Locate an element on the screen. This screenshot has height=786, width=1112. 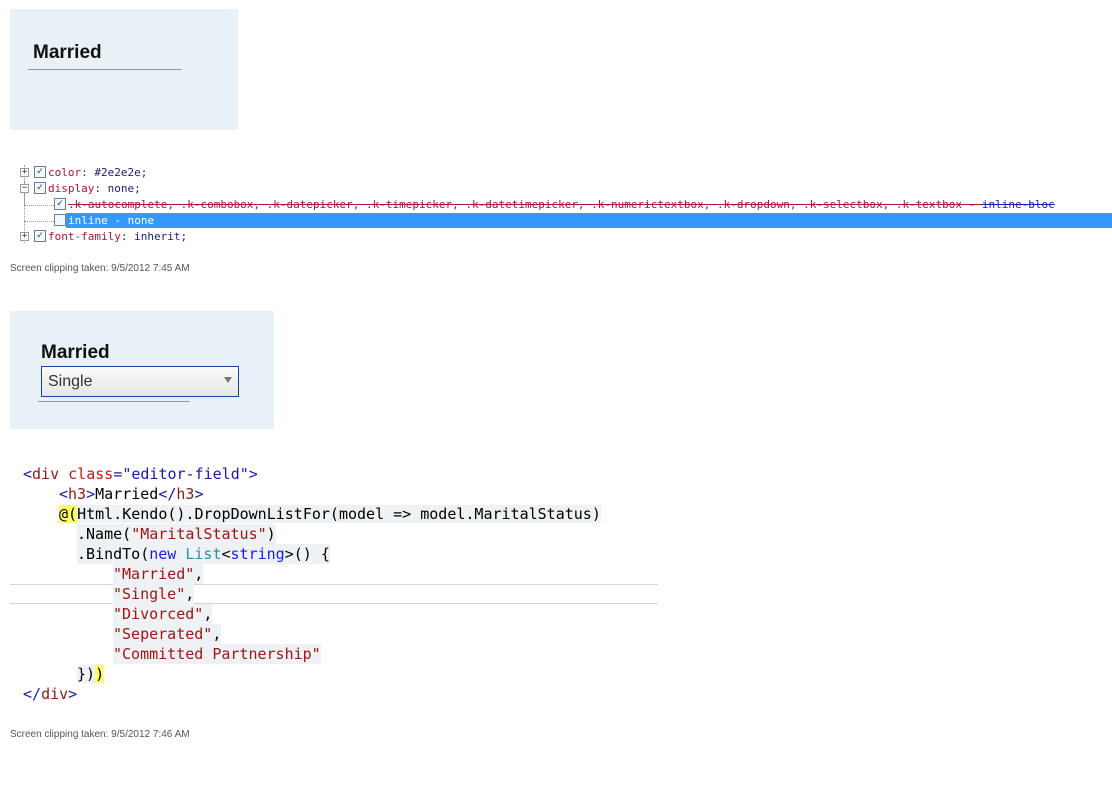
chevron-down-icon is located at coordinates (228, 380).